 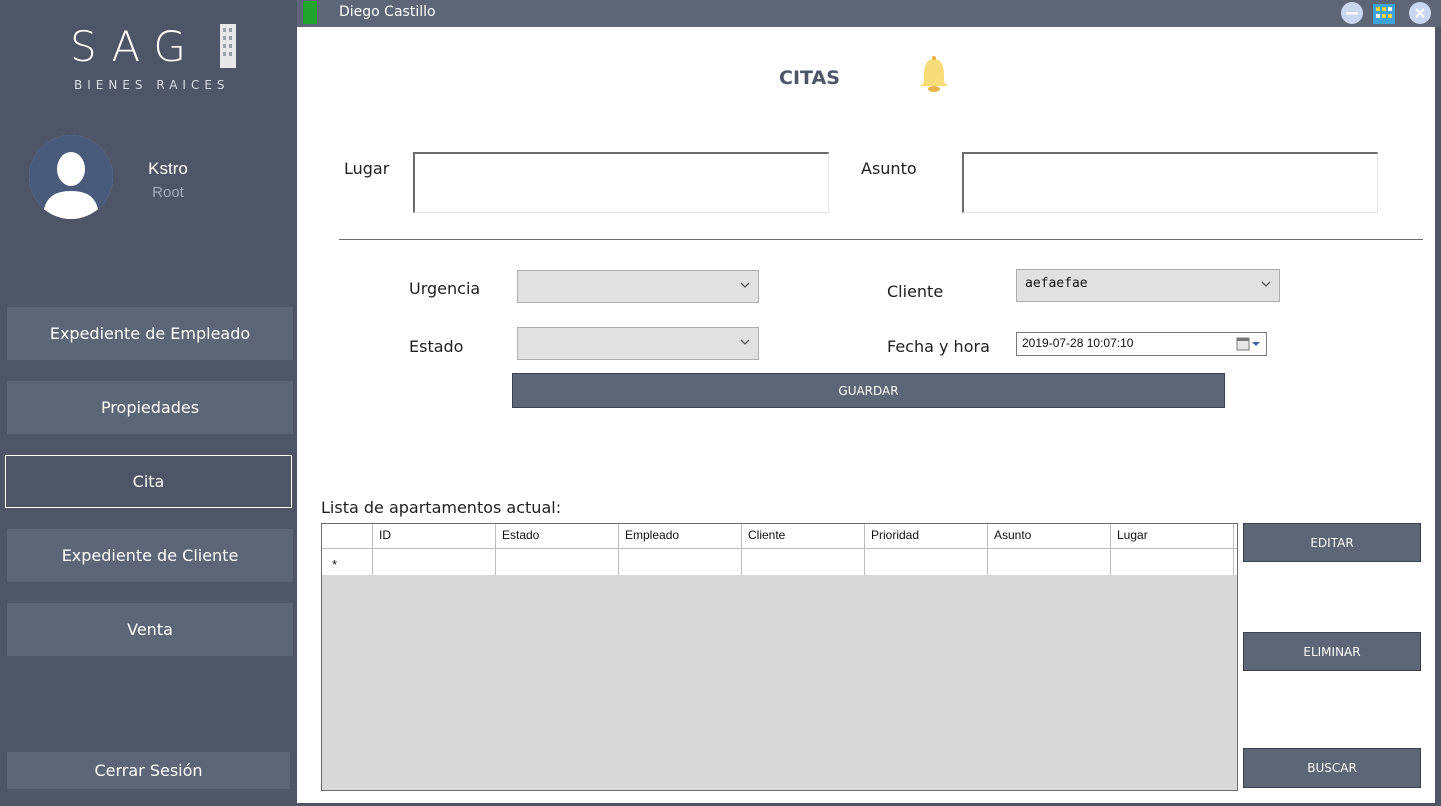 What do you see at coordinates (926, 536) in the screenshot?
I see `column-header-prioridad: Prioridad` at bounding box center [926, 536].